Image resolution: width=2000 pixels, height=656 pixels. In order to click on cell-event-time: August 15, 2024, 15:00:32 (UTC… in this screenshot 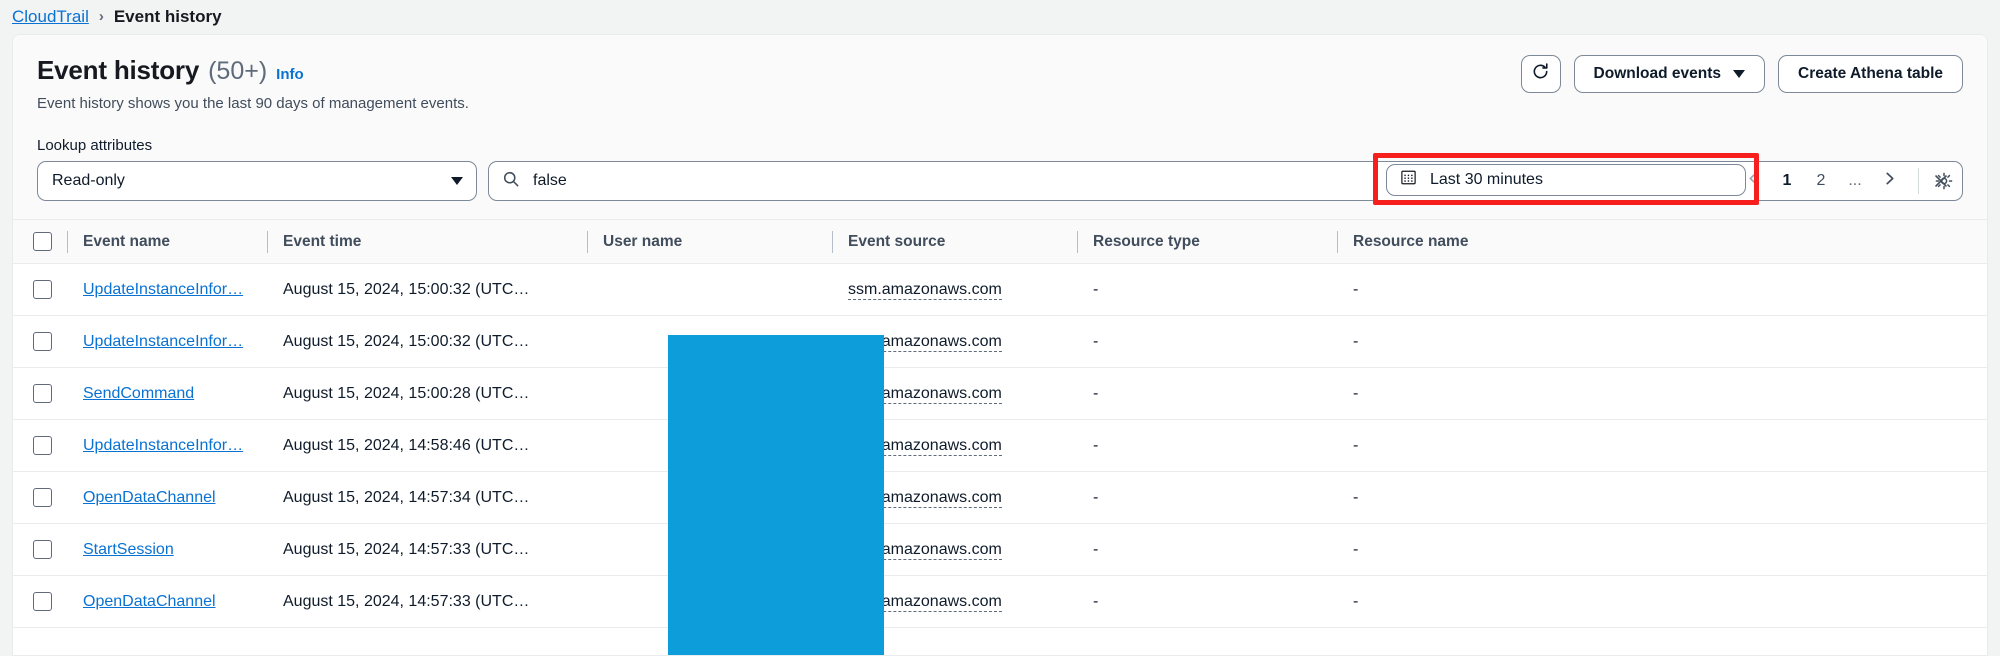, I will do `click(427, 341)`.